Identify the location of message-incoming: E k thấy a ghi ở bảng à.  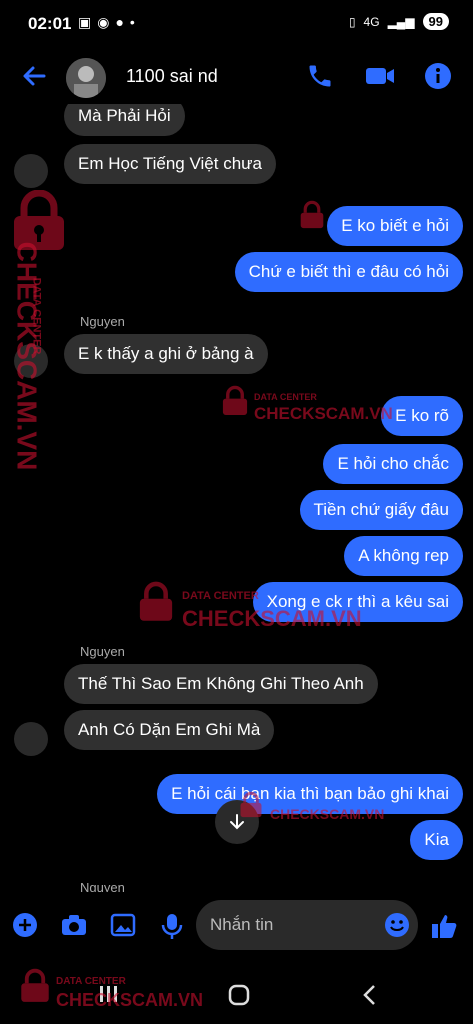
(166, 354).